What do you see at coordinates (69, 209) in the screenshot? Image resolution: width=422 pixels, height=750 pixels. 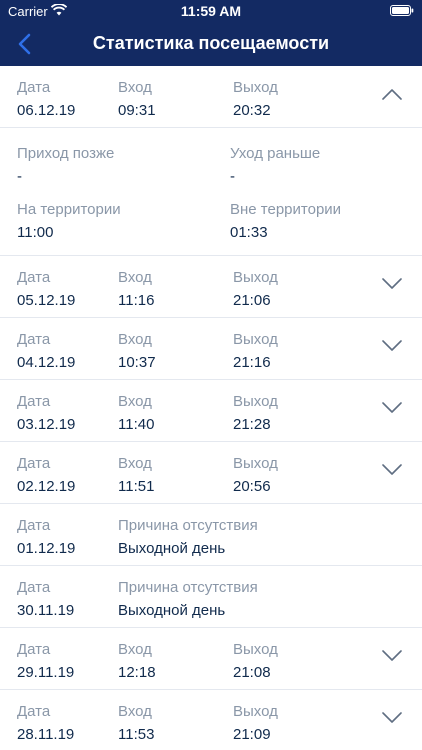 I see `on-territory-label: На территории` at bounding box center [69, 209].